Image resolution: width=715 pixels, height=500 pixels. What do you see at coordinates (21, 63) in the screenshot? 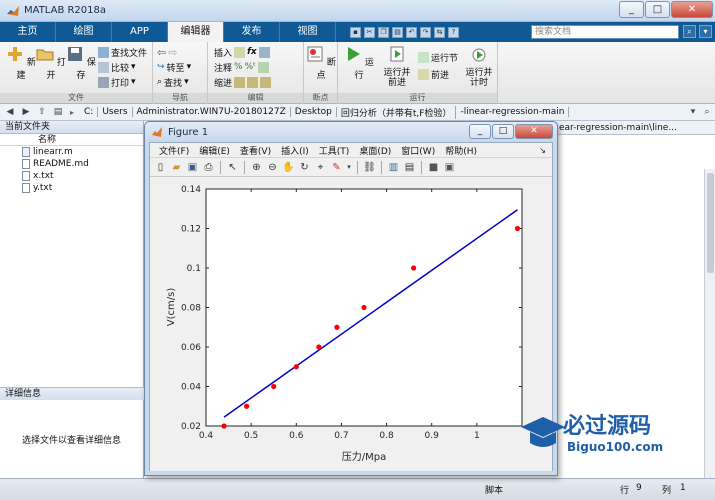
I see `new-button: 新建` at bounding box center [21, 63].